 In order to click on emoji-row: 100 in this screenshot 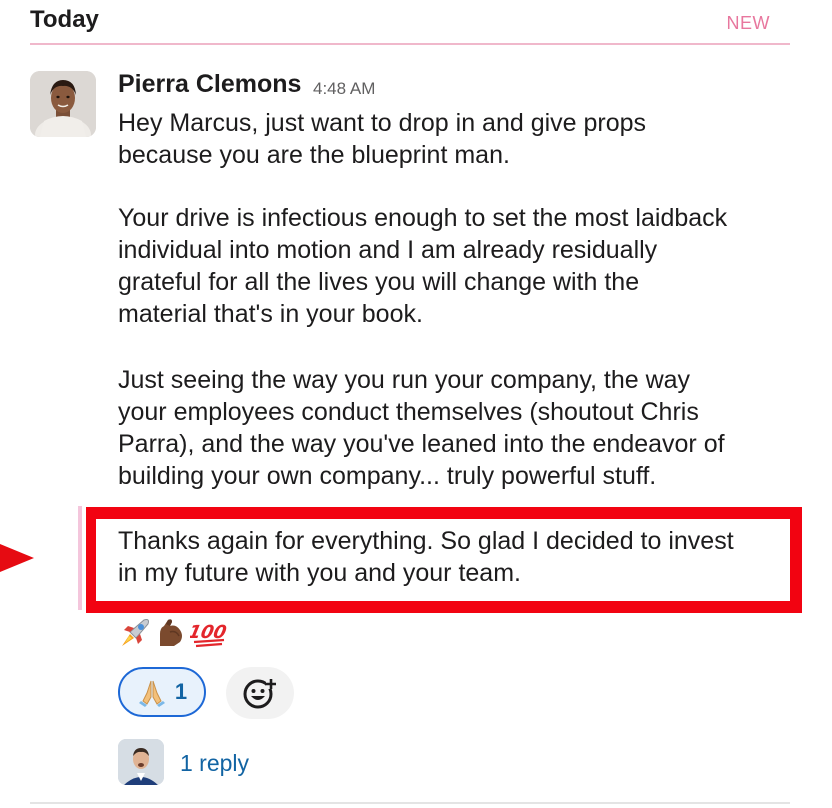, I will do `click(174, 633)`.